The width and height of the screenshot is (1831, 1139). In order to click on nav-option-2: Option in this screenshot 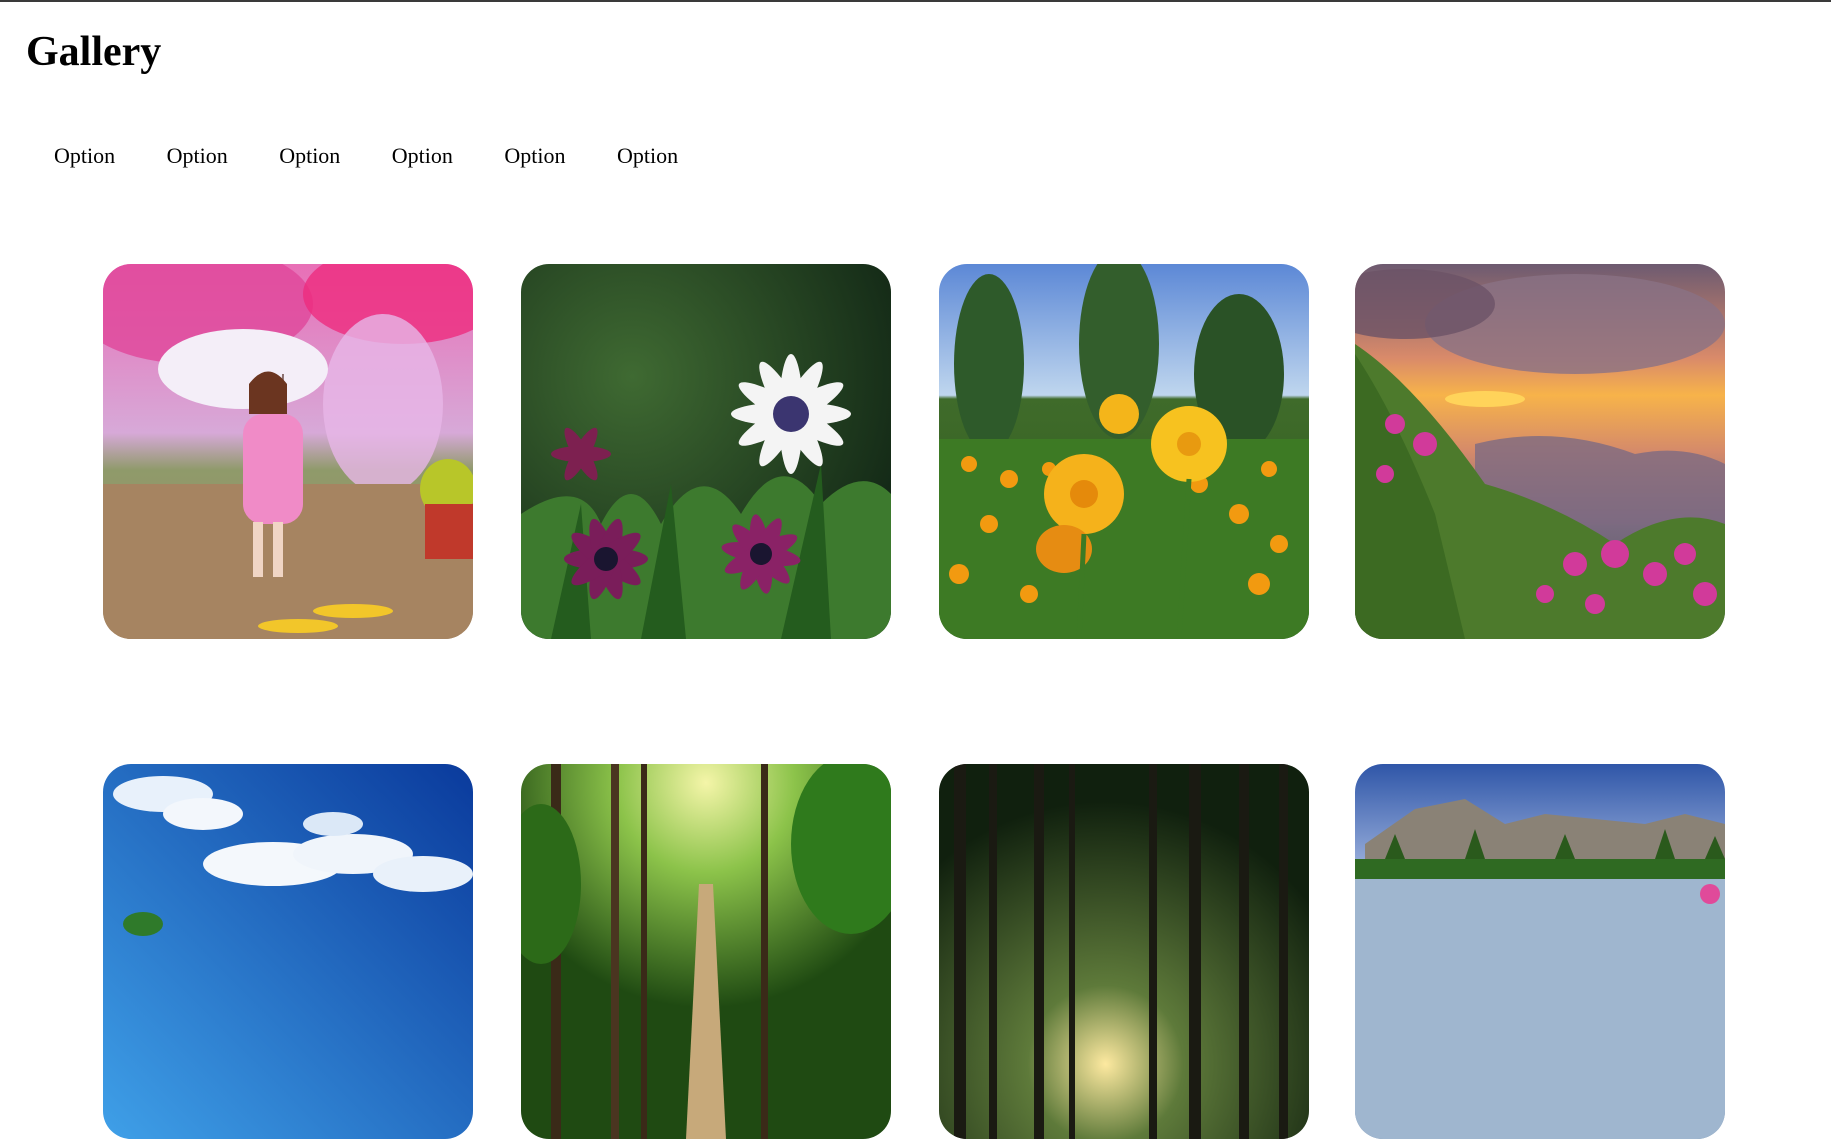, I will do `click(223, 156)`.